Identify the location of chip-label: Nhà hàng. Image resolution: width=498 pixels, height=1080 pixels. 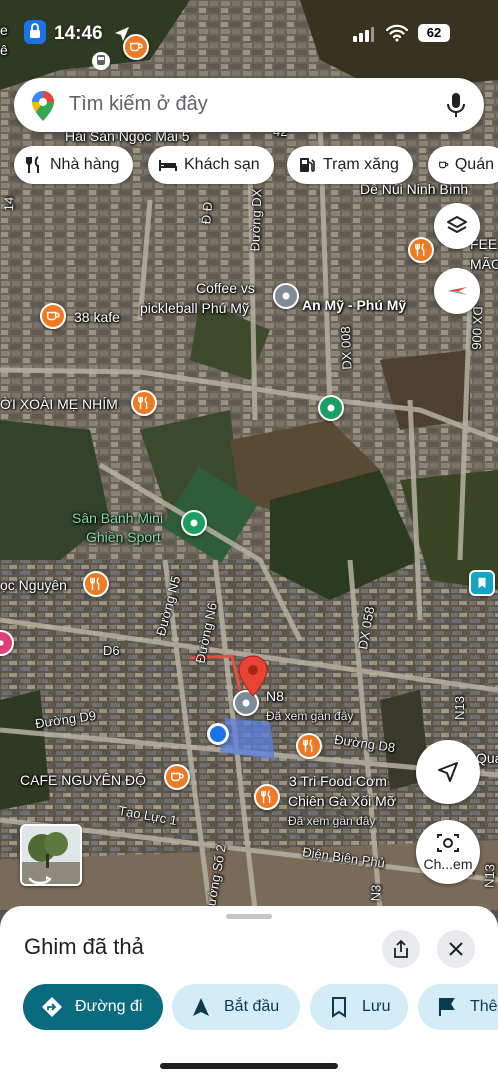
(85, 164).